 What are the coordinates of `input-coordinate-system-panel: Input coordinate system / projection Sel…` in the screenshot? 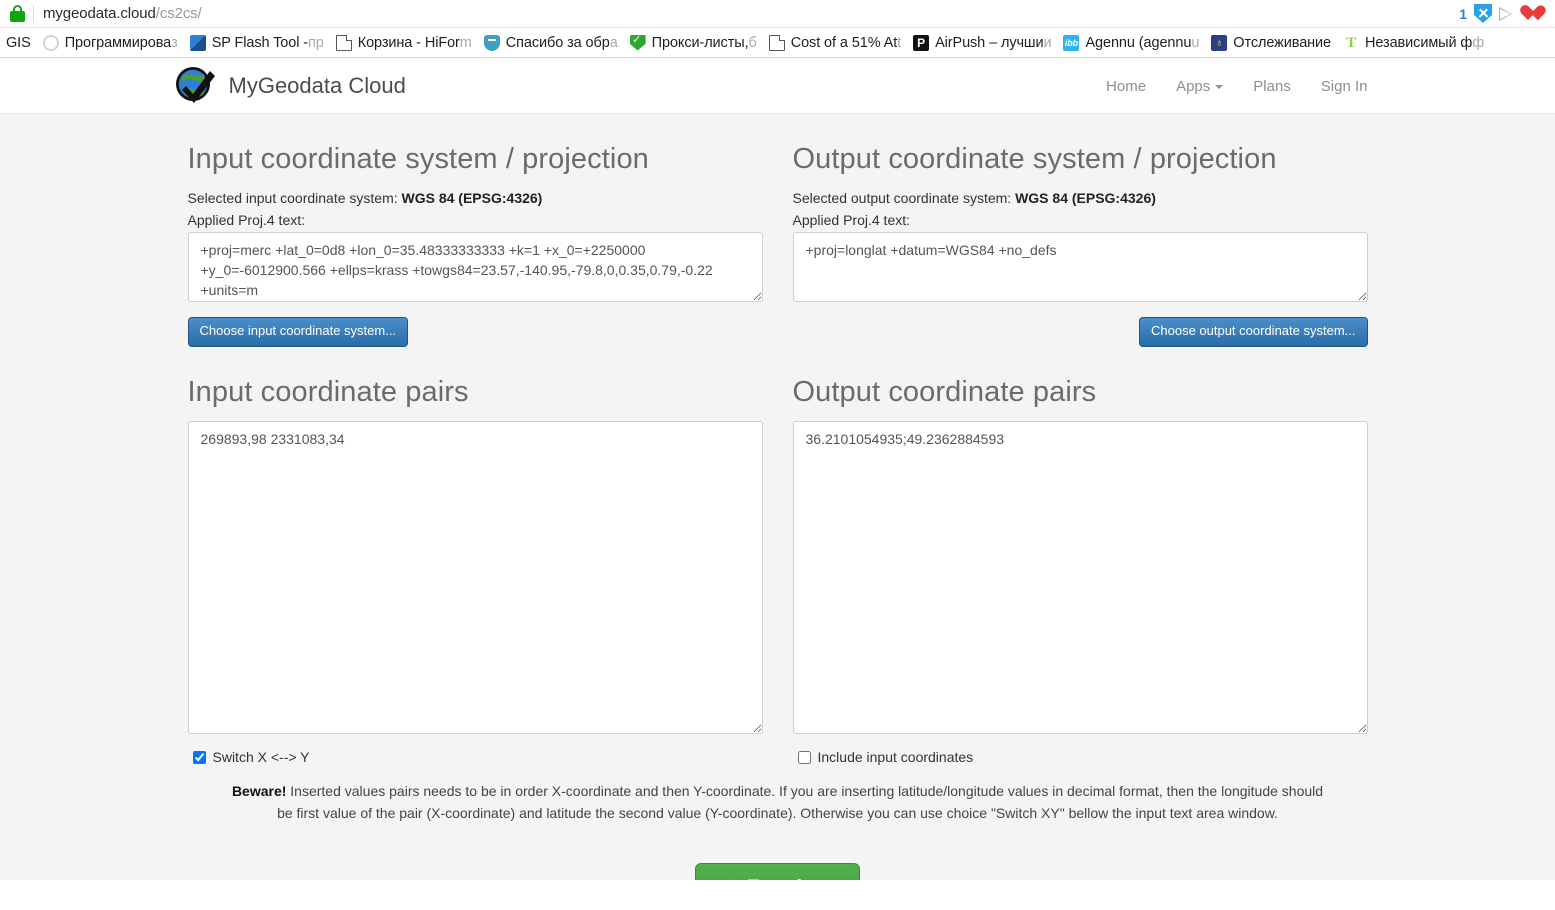 It's located at (475, 231).